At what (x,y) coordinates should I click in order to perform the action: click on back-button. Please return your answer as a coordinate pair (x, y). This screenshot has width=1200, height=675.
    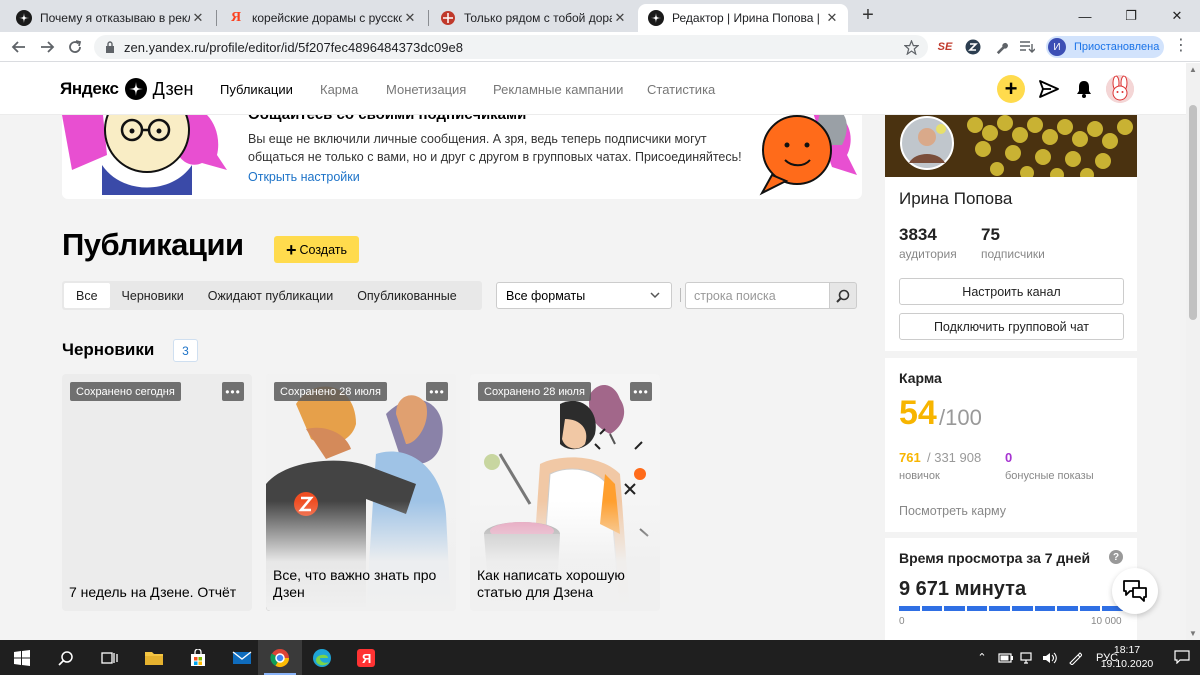
    Looking at the image, I should click on (19, 47).